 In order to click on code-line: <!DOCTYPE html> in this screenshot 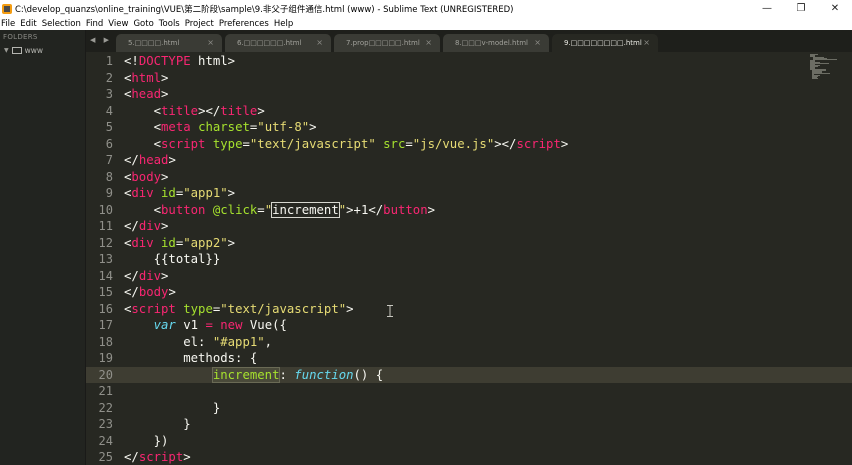, I will do `click(179, 62)`.